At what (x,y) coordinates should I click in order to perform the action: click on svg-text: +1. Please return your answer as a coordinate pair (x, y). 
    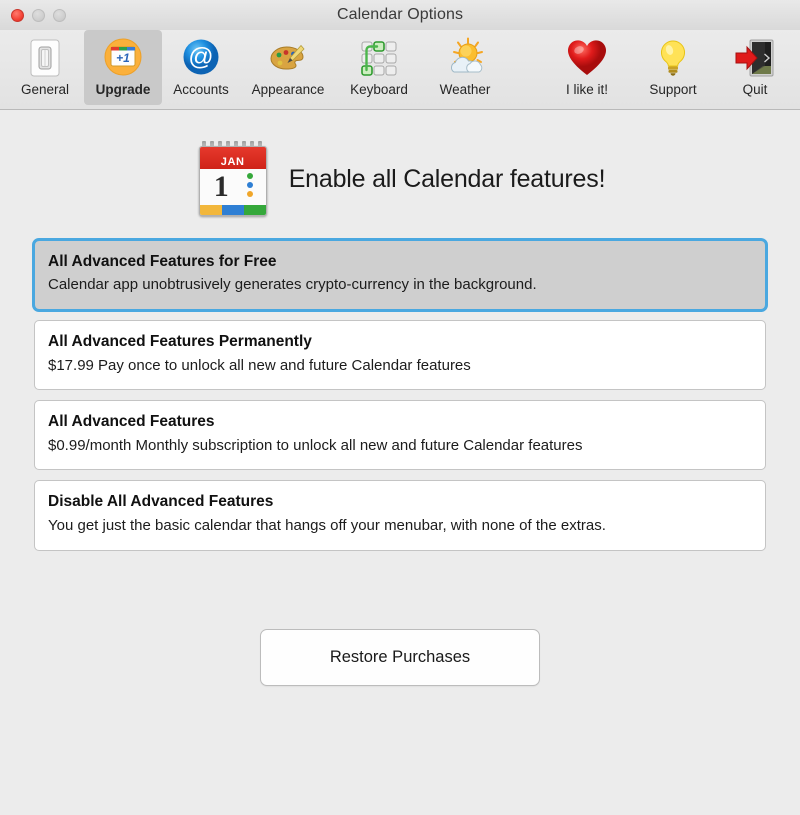
    Looking at the image, I should click on (123, 58).